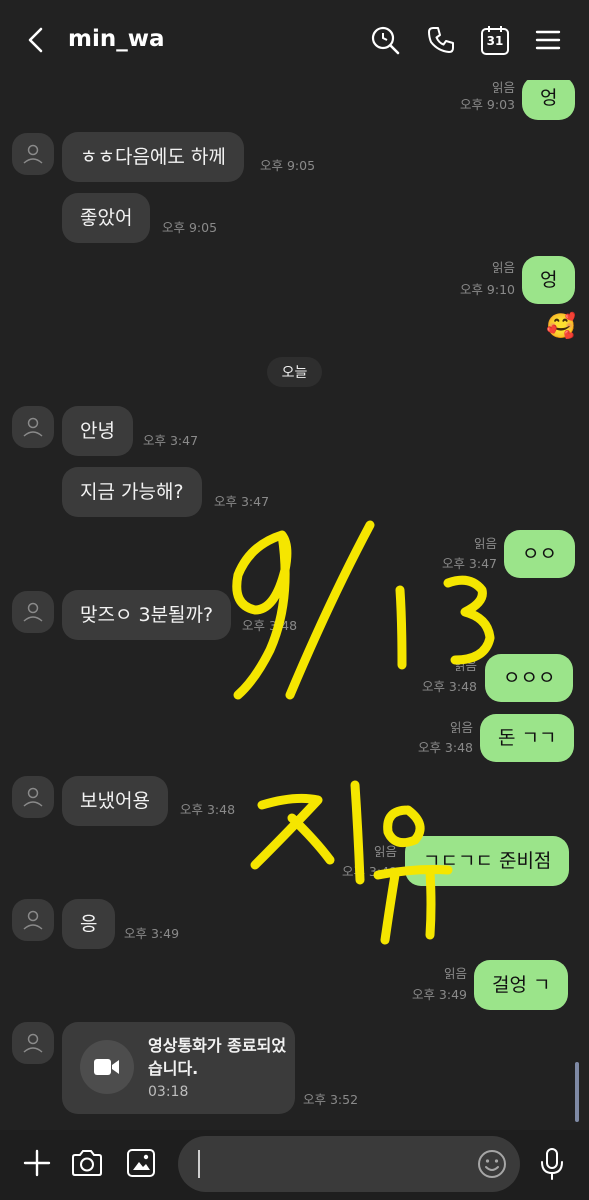 The image size is (589, 1200). I want to click on message-bubble-incoming: 응, so click(89, 924).